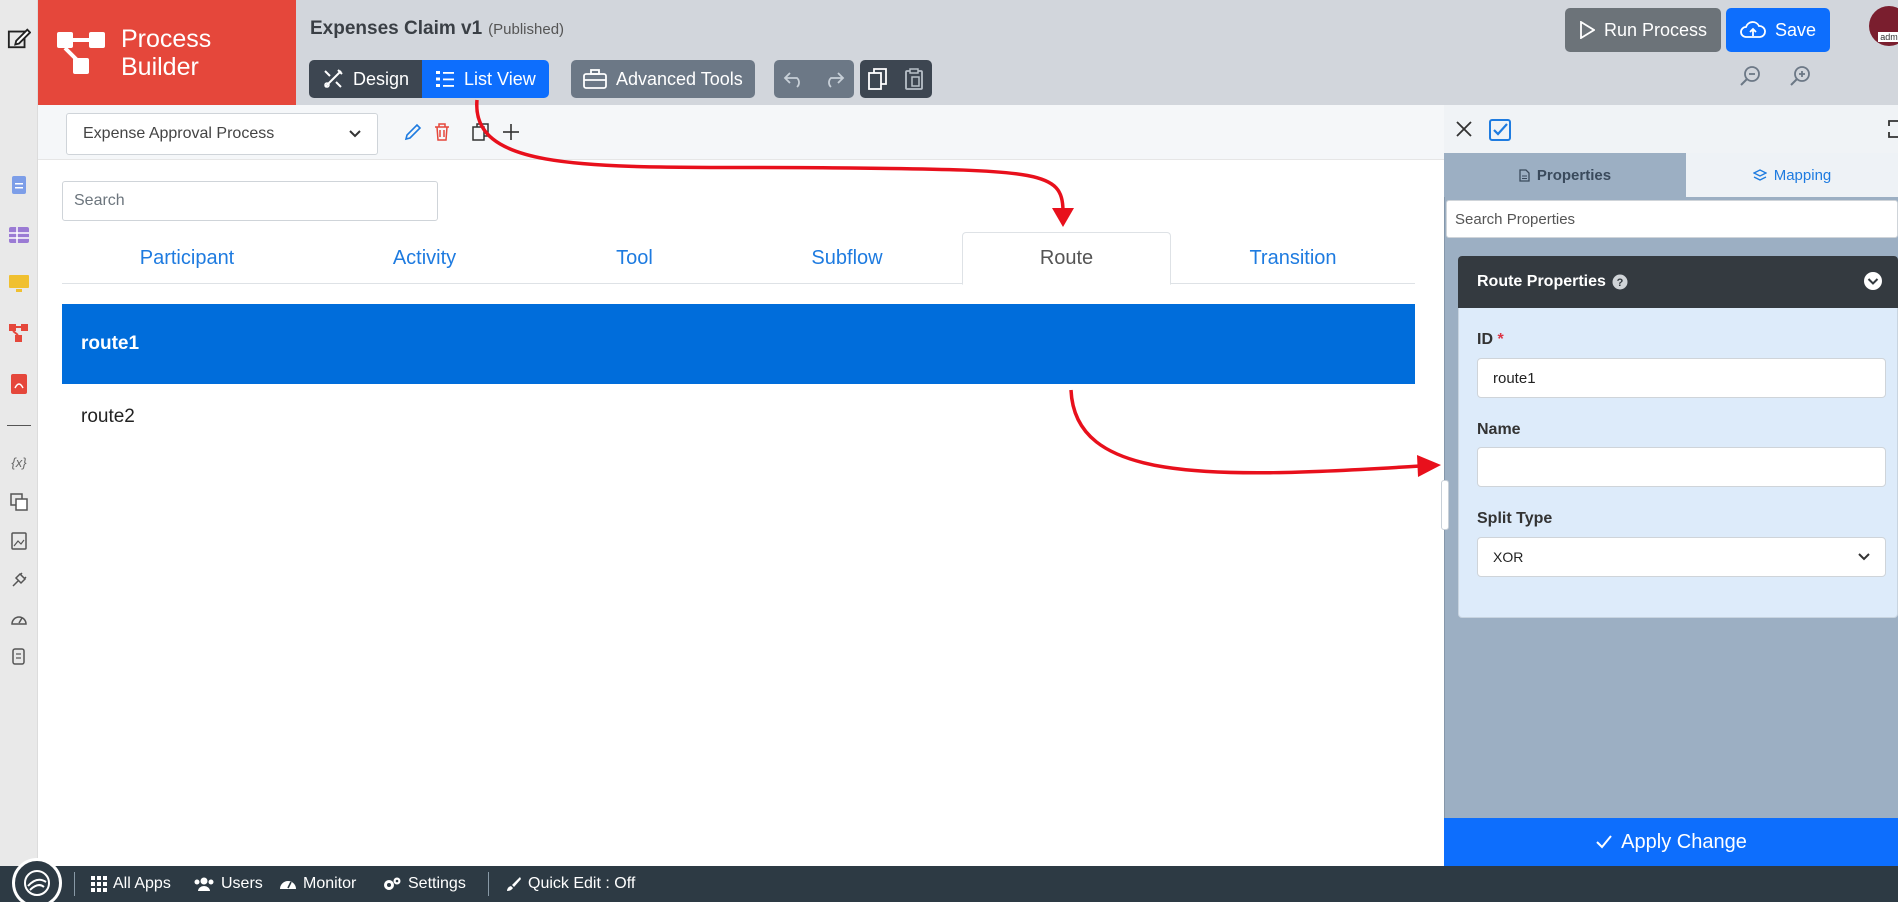 This screenshot has width=1898, height=902. I want to click on list-view-button: List View, so click(485, 79).